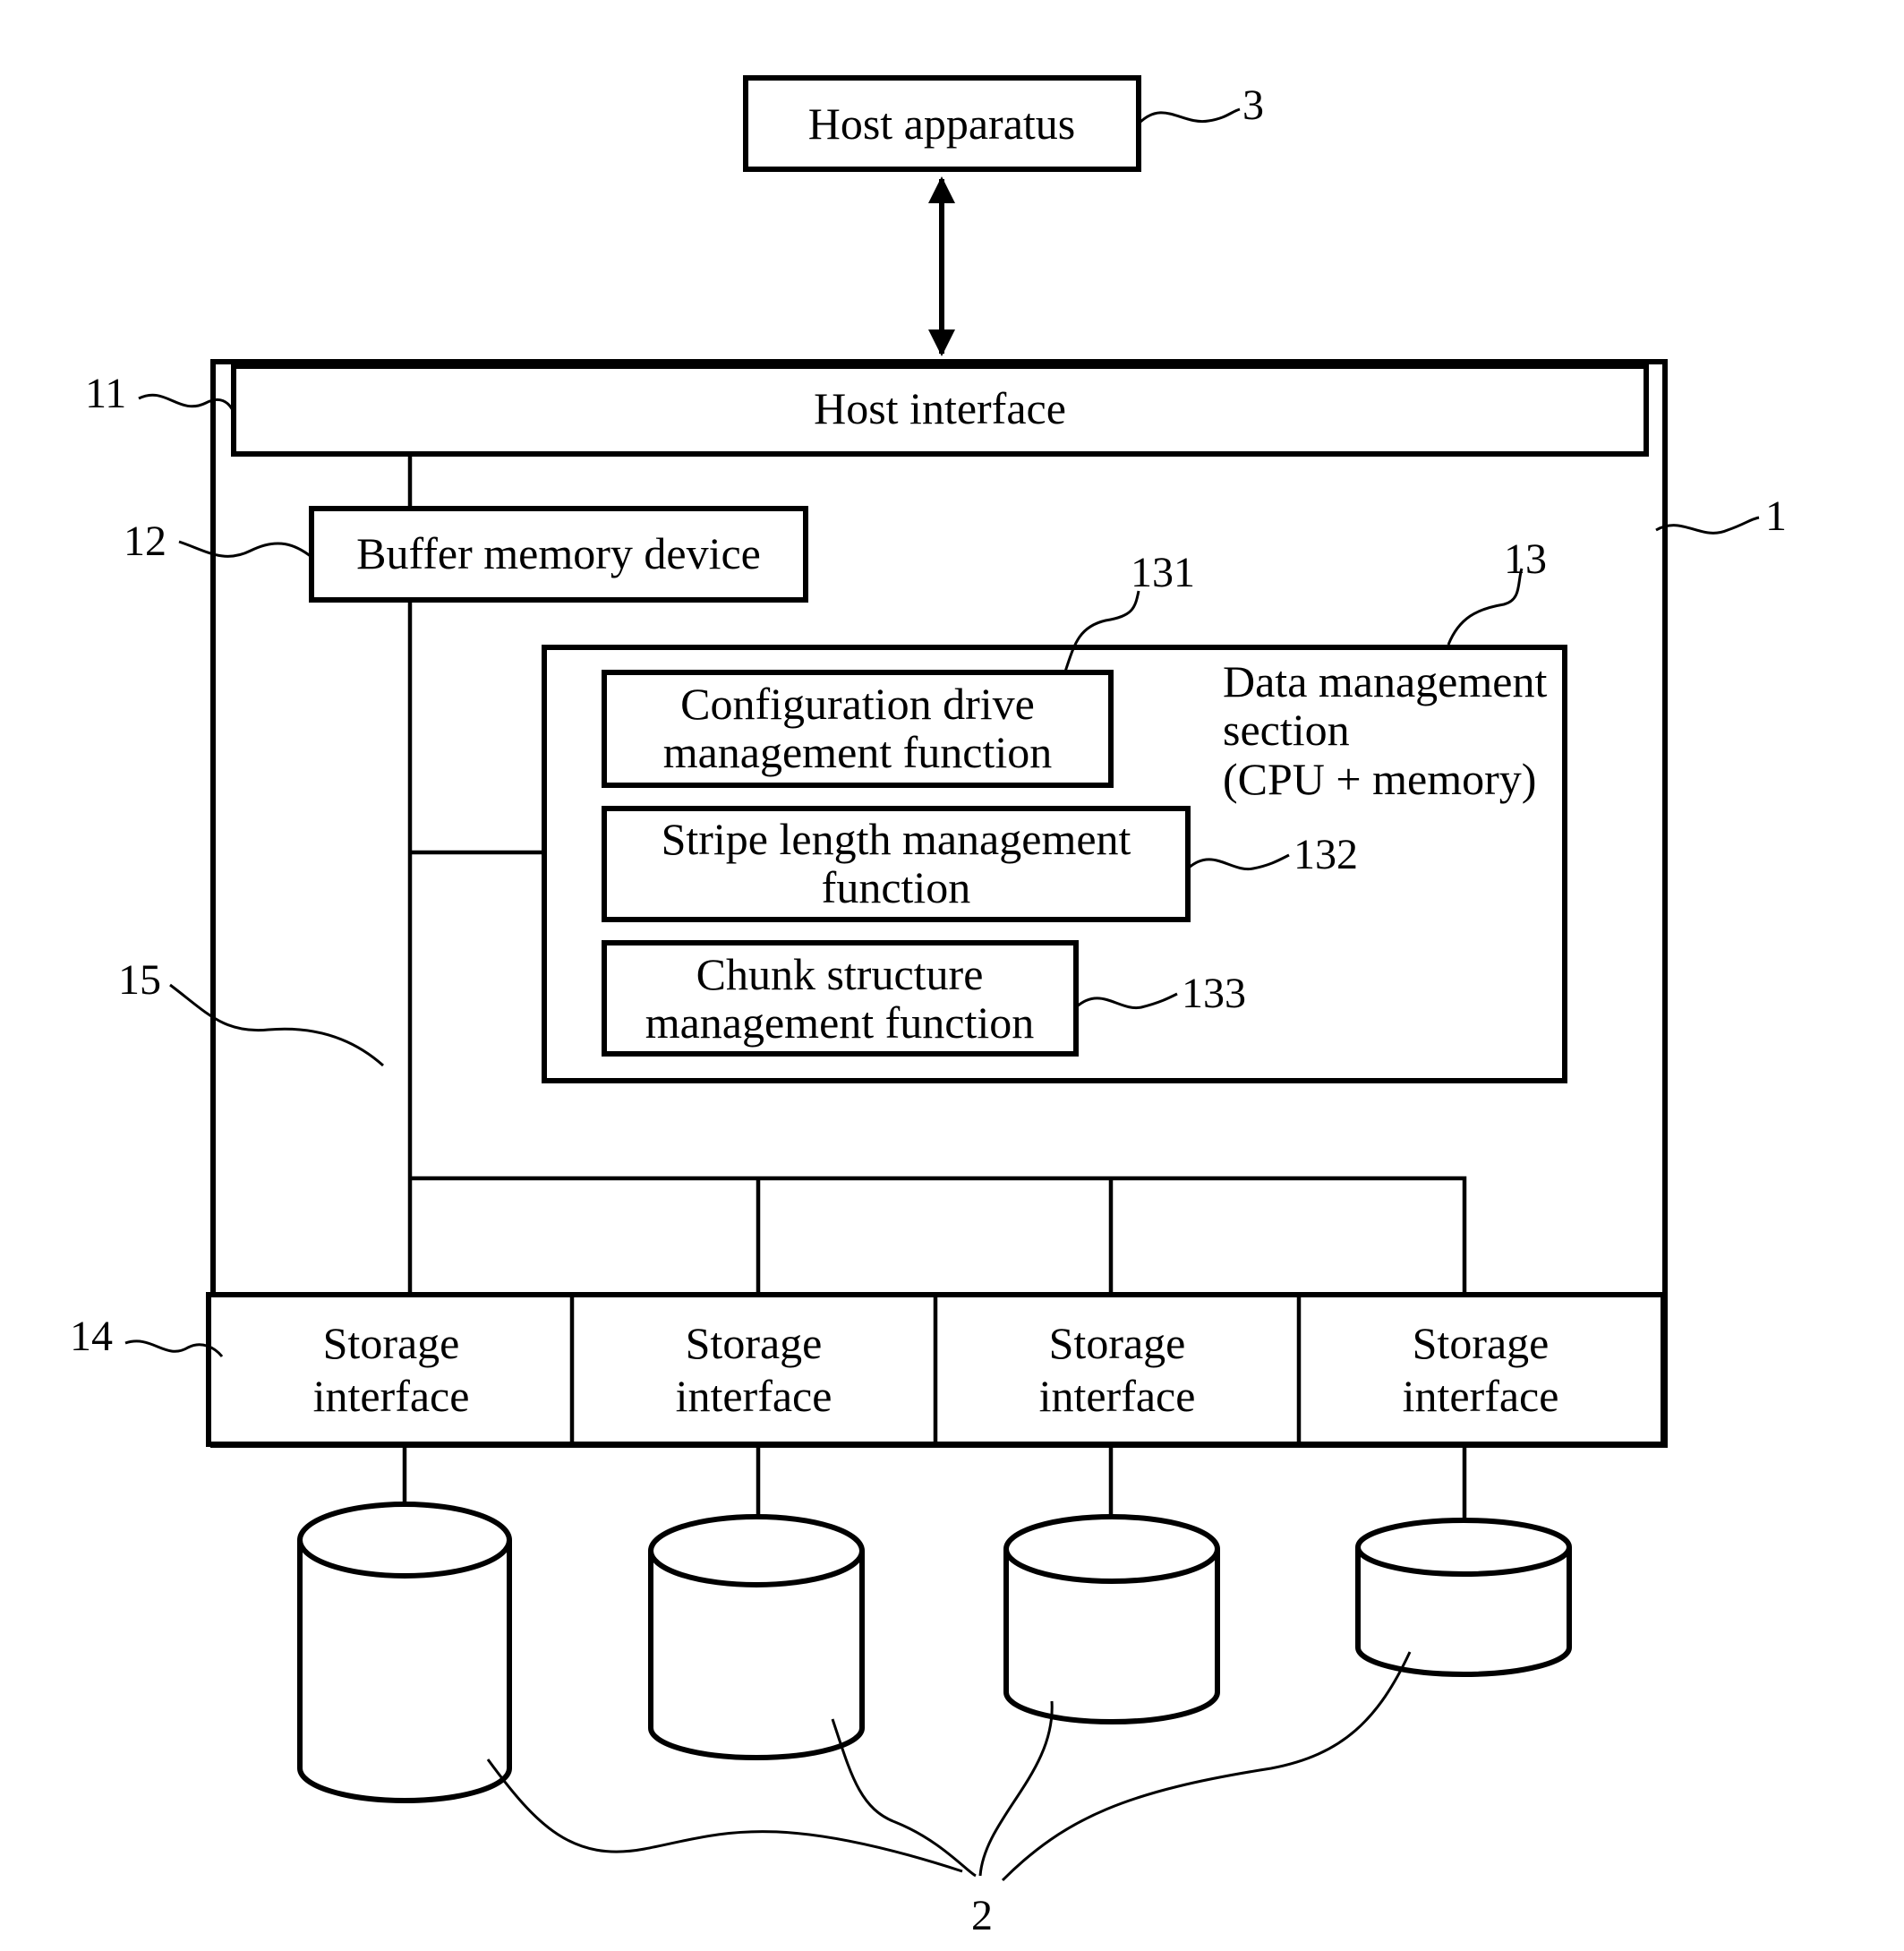 This screenshot has height=1951, width=1904. I want to click on host-interface-label: Host interface, so click(940, 408).